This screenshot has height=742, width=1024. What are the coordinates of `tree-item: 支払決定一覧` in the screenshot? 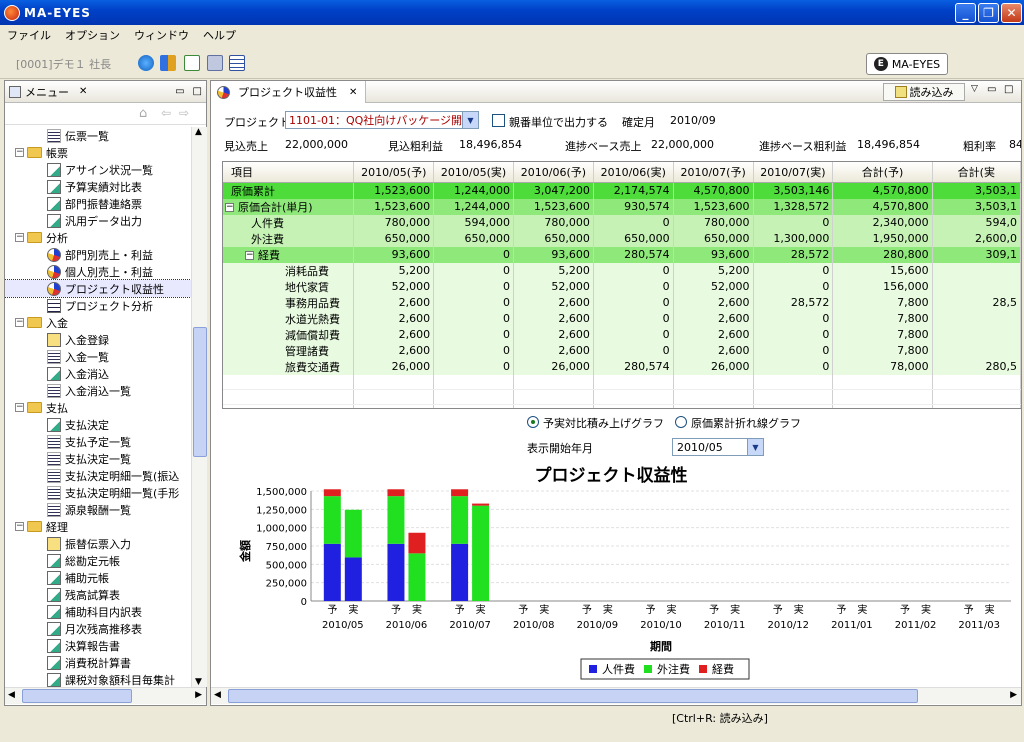 It's located at (98, 458).